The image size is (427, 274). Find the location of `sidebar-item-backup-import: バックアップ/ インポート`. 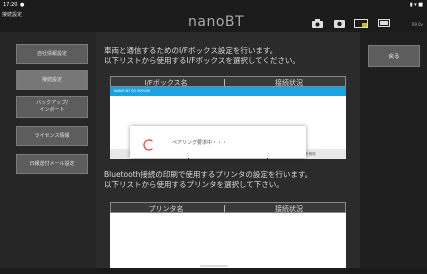

sidebar-item-backup-import: バックアップ/ インポート is located at coordinates (52, 107).